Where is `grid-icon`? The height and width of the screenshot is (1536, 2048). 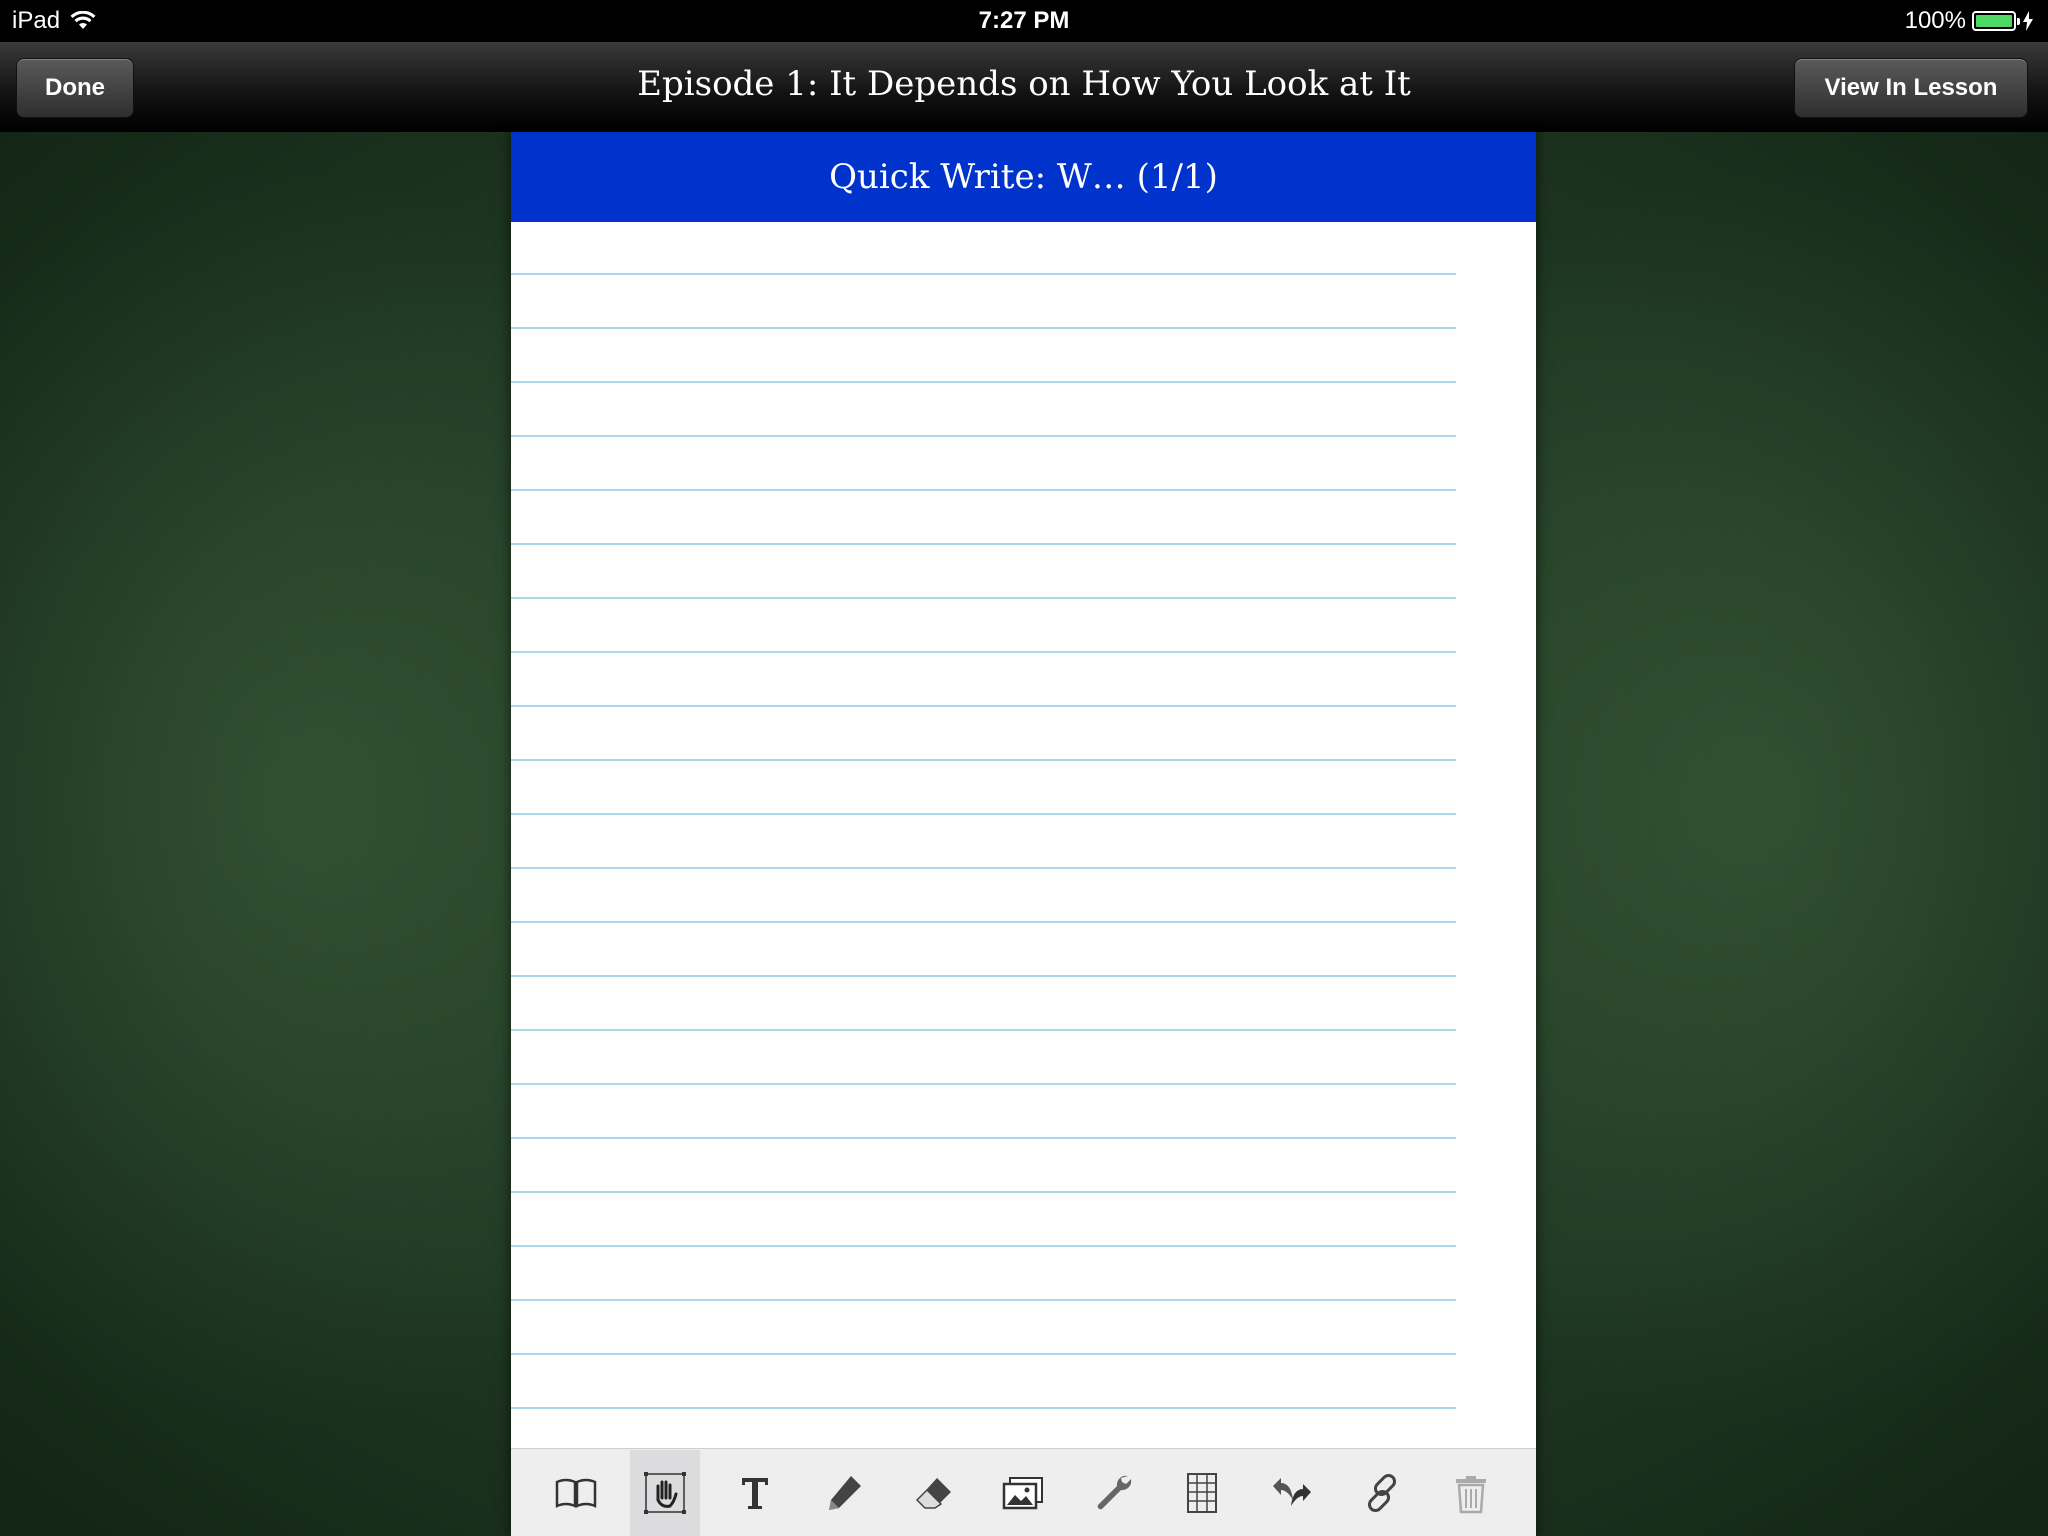 grid-icon is located at coordinates (1202, 1492).